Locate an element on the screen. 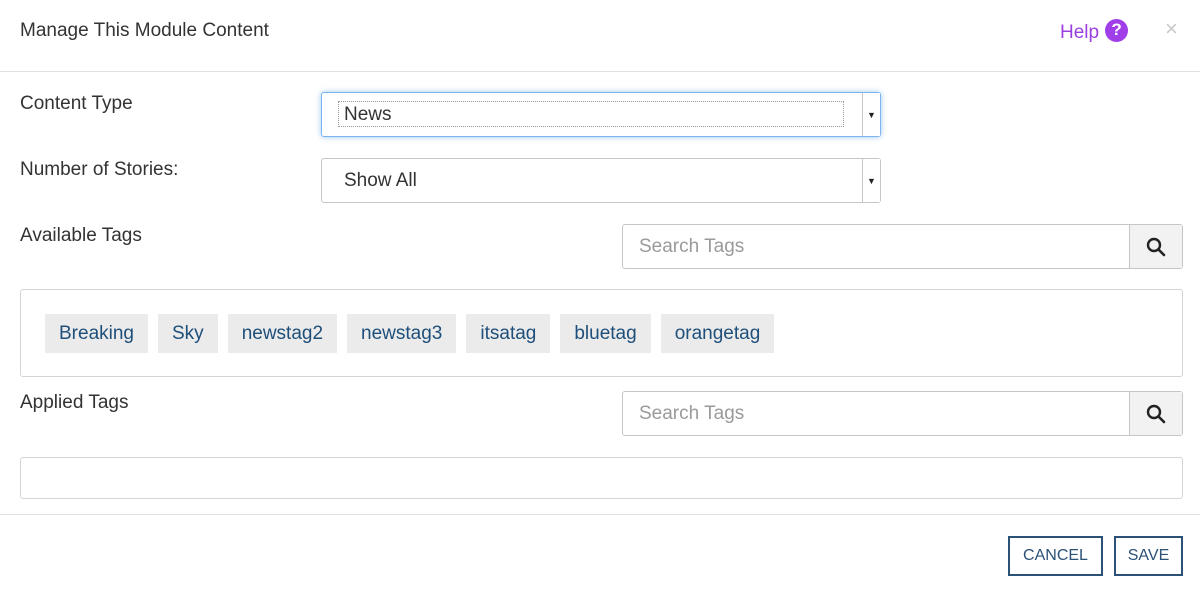 The image size is (1200, 613). number-of-stories-label: Number of Stories: is located at coordinates (99, 169).